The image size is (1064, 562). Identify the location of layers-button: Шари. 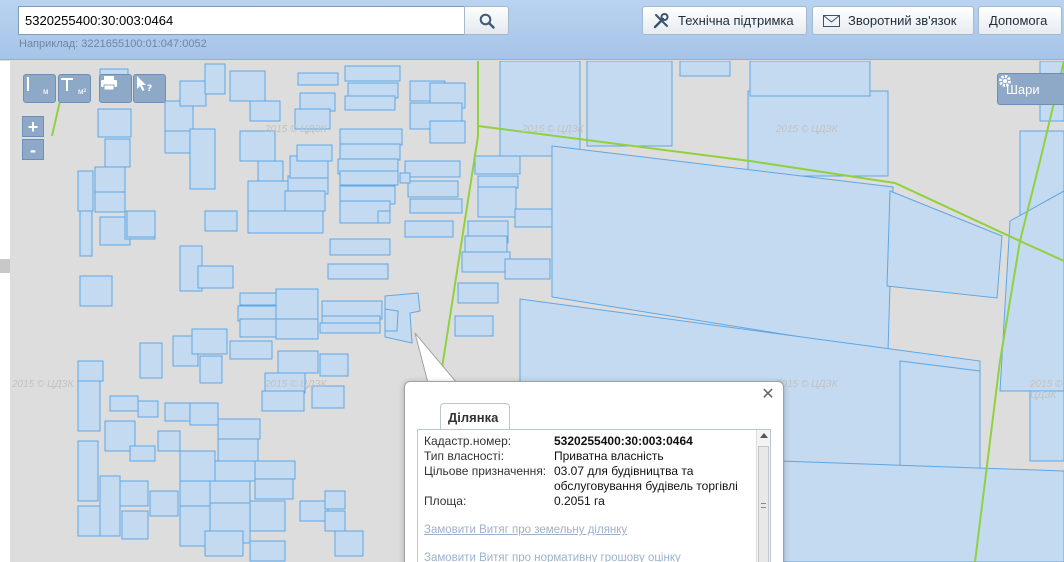
(1030, 89).